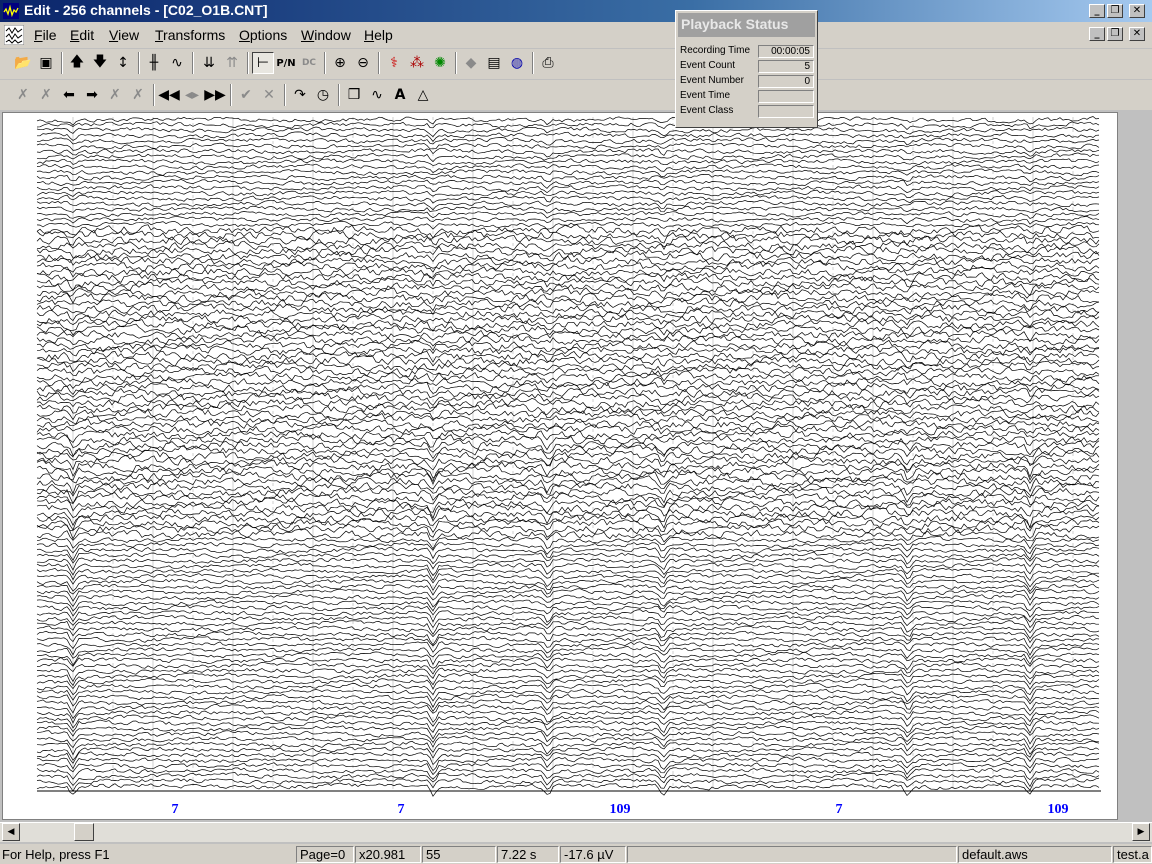 This screenshot has width=1152, height=864. I want to click on pn-icon: P/N, so click(286, 63).